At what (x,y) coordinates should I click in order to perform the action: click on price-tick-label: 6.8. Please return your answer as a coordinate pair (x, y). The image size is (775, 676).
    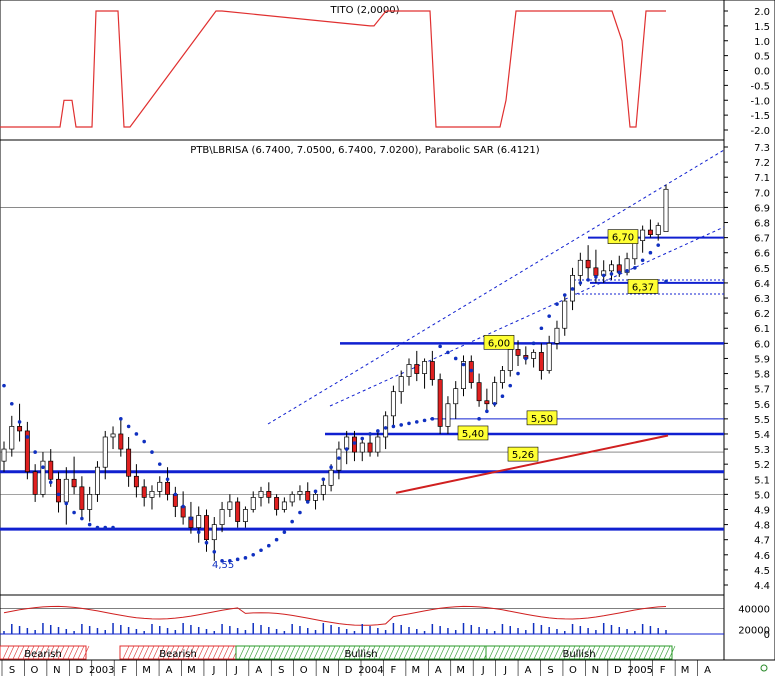
    Looking at the image, I should click on (762, 224).